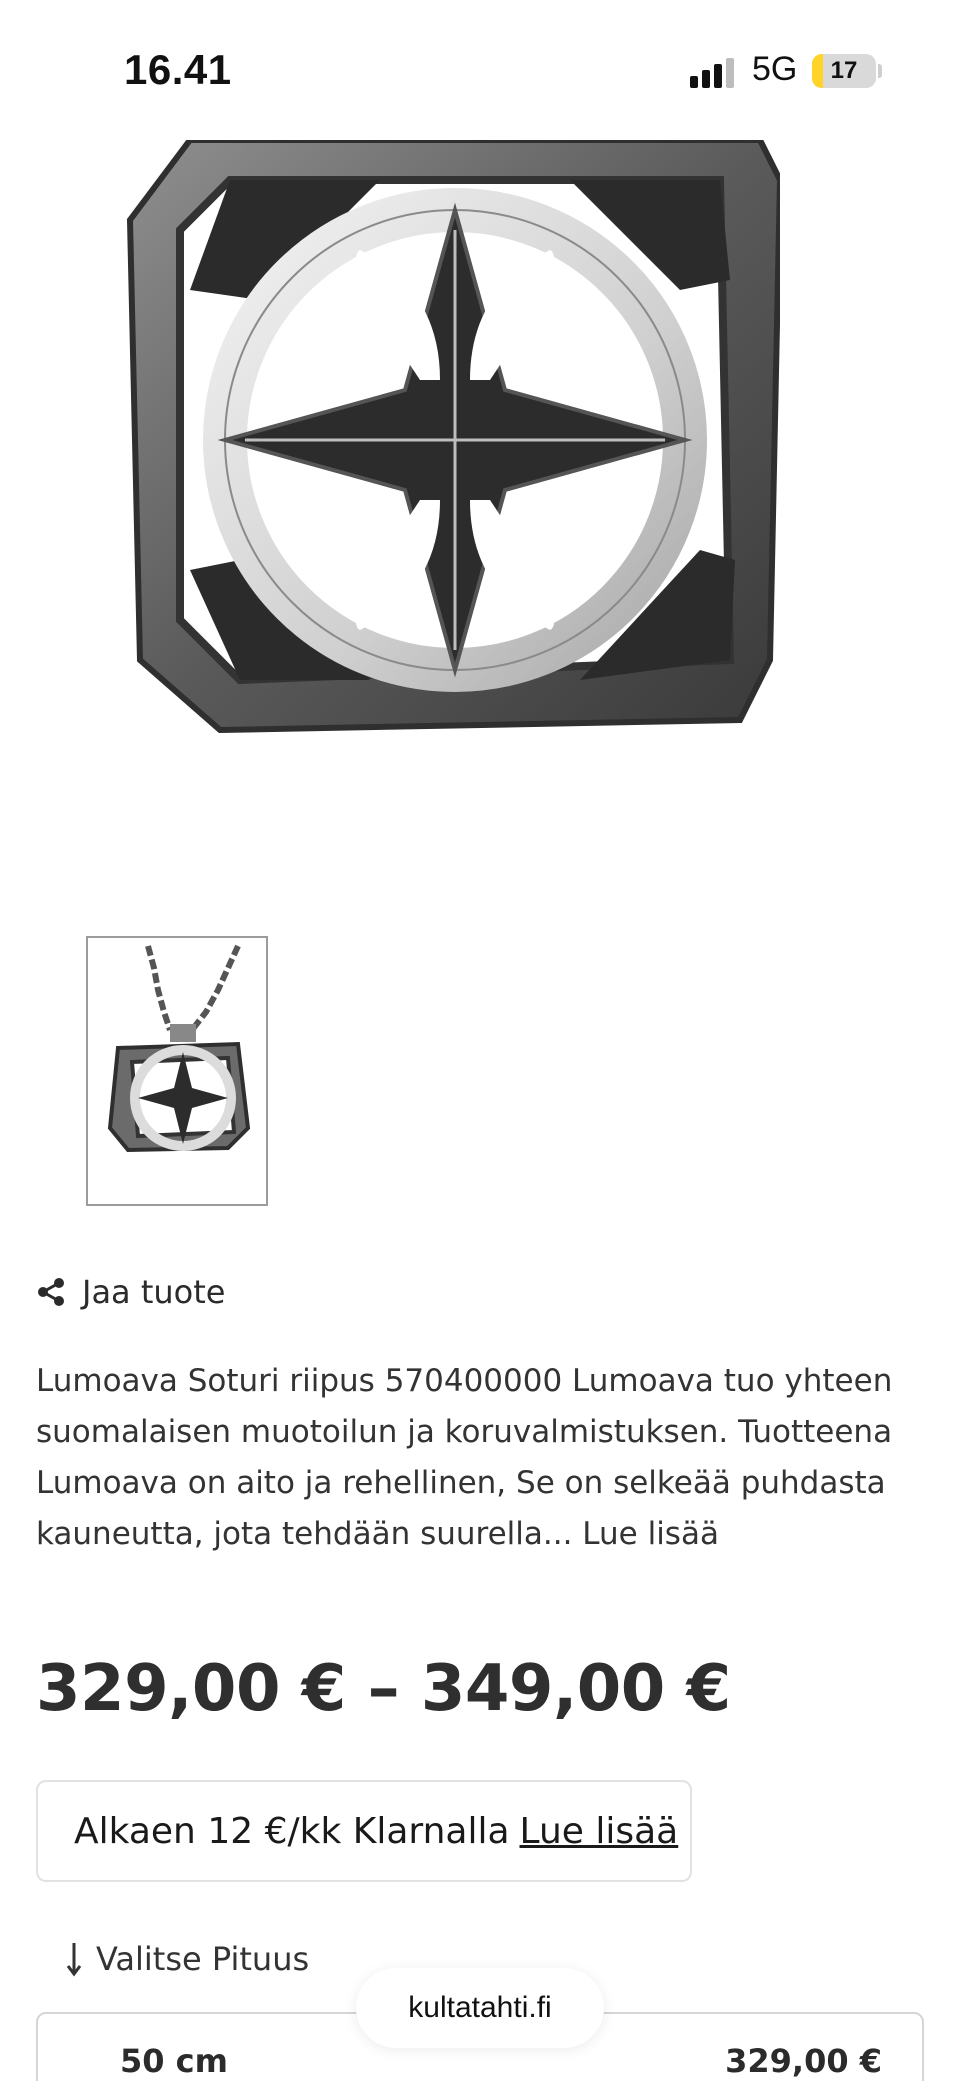  I want to click on battery-percentage: 17, so click(844, 70).